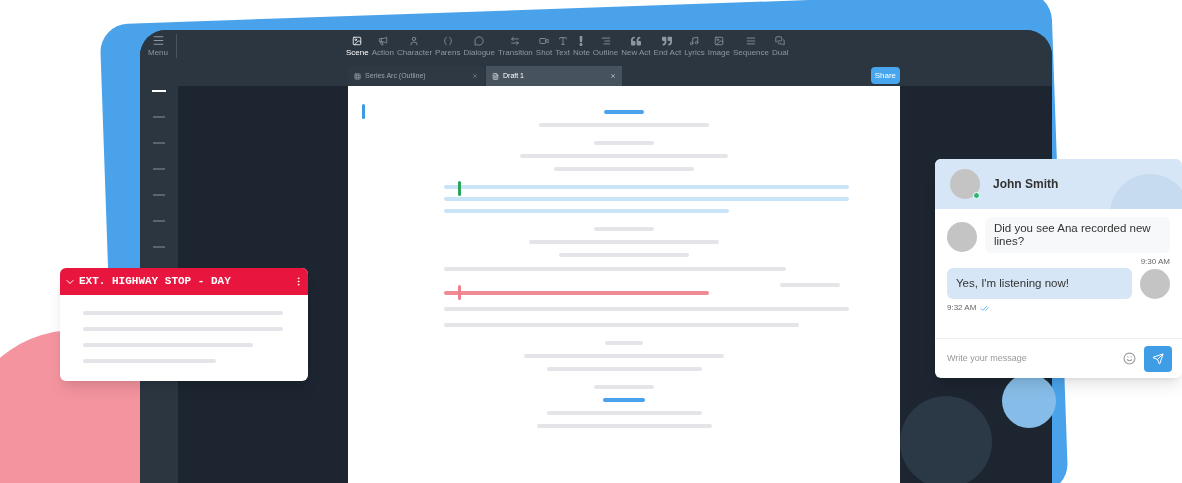 This screenshot has width=1182, height=483. Describe the element at coordinates (694, 40) in the screenshot. I see `music-note-icon` at that location.